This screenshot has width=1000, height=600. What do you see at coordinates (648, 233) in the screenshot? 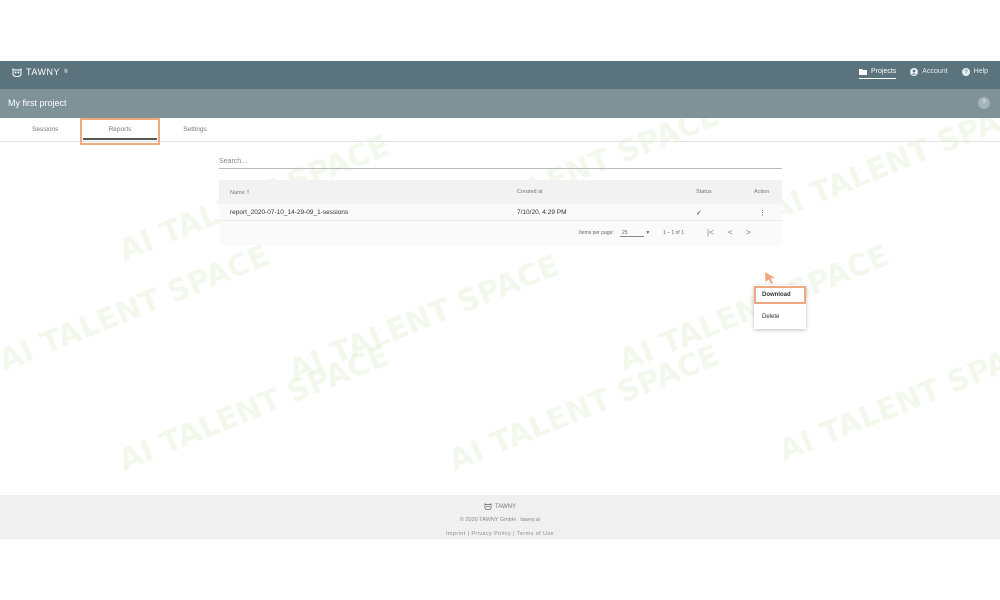
I see `dropdown-arrow-icon: ▼` at bounding box center [648, 233].